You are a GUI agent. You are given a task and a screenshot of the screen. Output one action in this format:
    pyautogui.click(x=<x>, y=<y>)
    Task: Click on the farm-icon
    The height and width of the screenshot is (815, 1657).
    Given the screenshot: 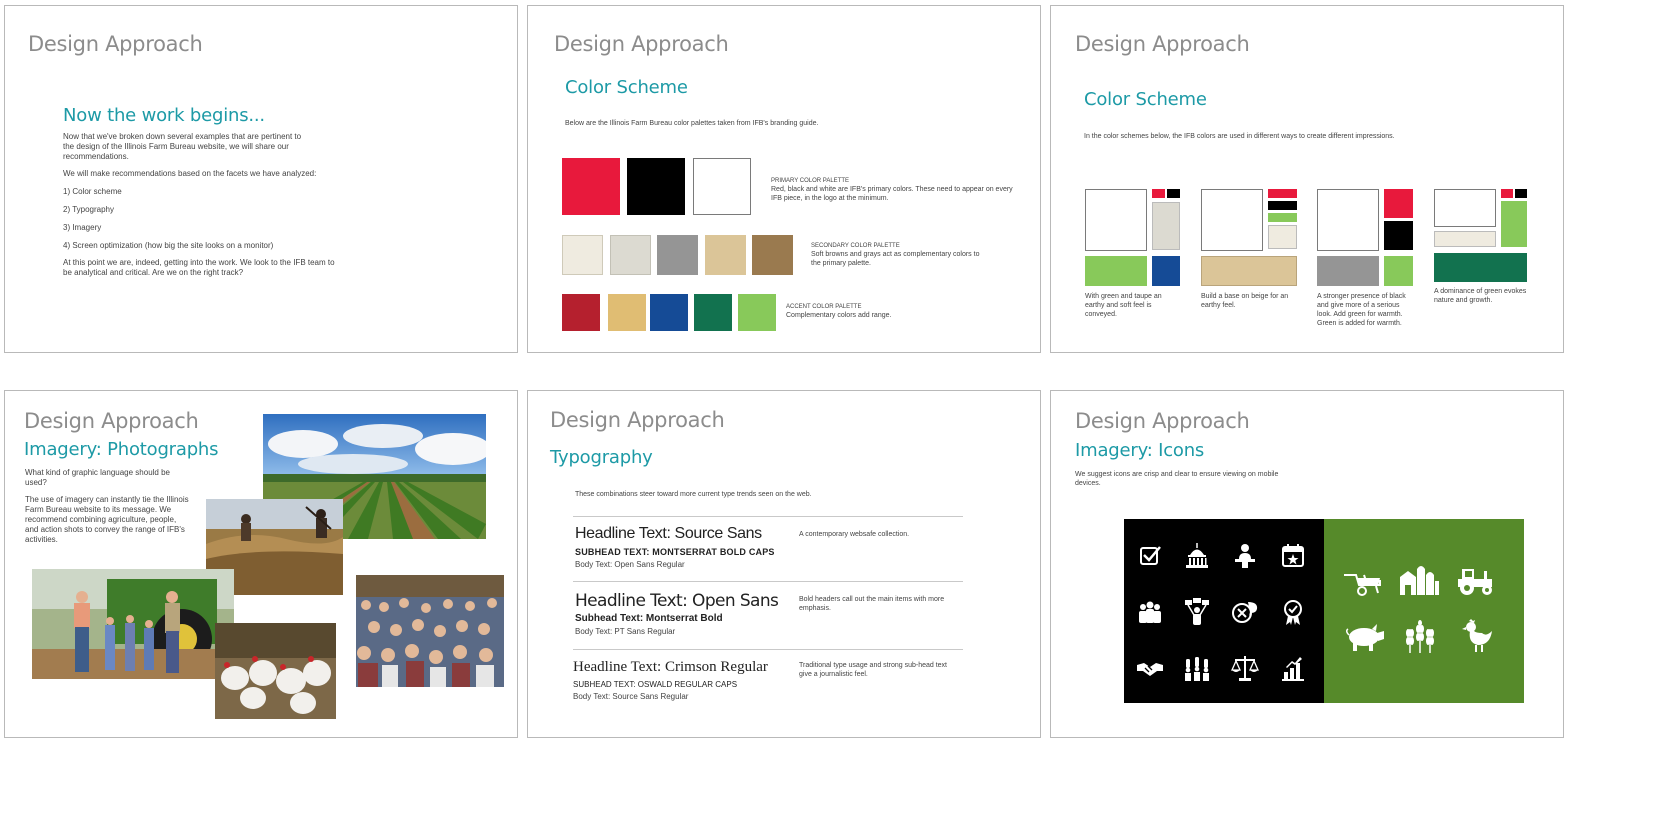 What is the action you would take?
    pyautogui.click(x=1419, y=580)
    